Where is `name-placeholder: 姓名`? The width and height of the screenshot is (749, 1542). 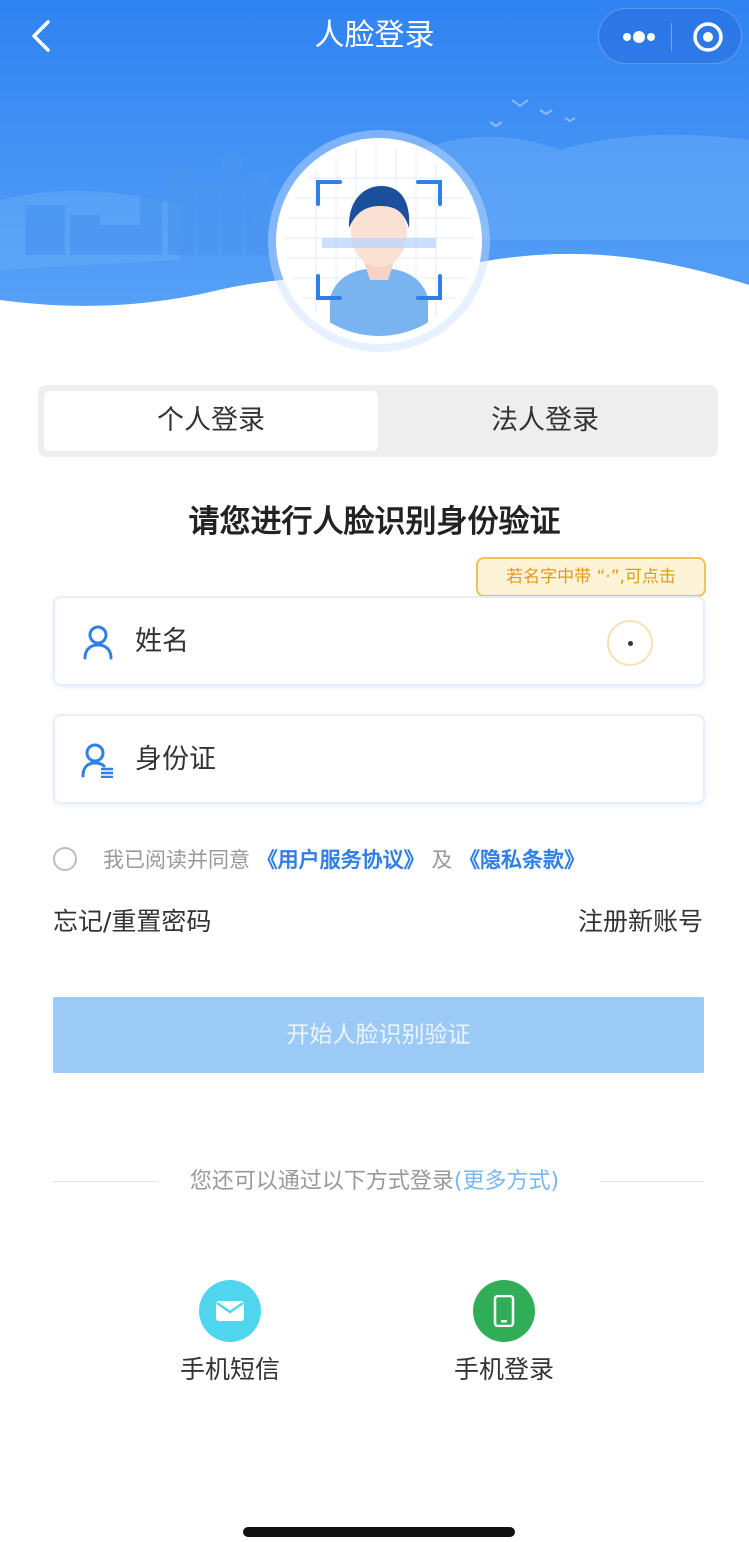
name-placeholder: 姓名 is located at coordinates (162, 641).